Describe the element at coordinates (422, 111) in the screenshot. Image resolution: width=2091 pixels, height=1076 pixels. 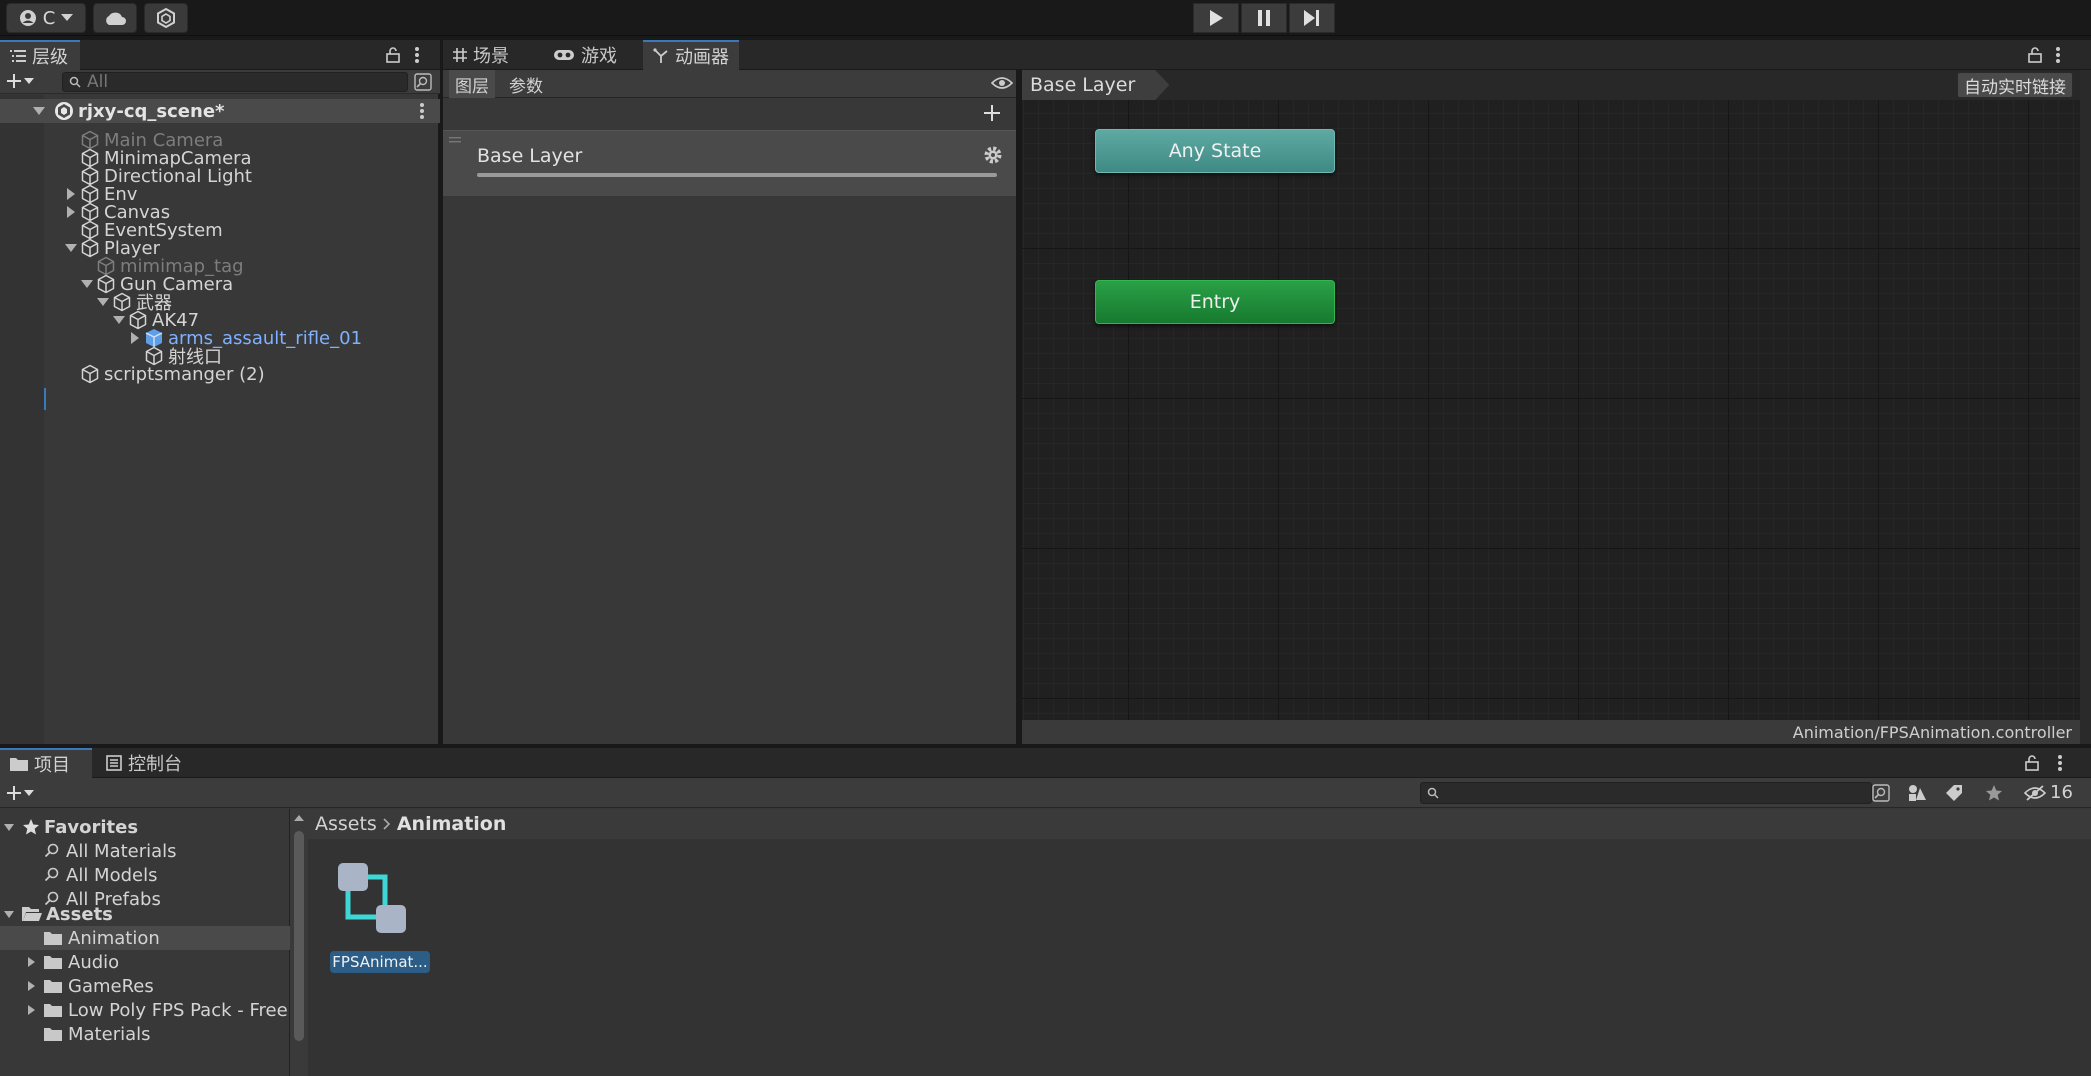
I see `scene-kebab-icon` at that location.